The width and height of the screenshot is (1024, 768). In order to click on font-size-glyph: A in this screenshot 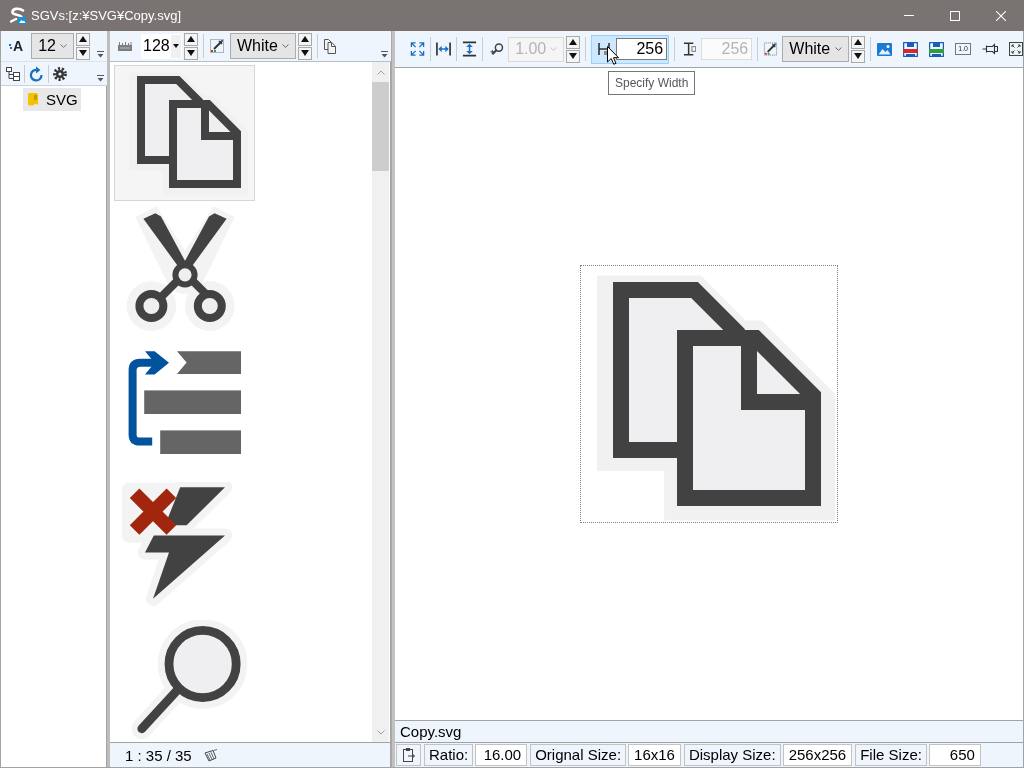, I will do `click(18, 46)`.